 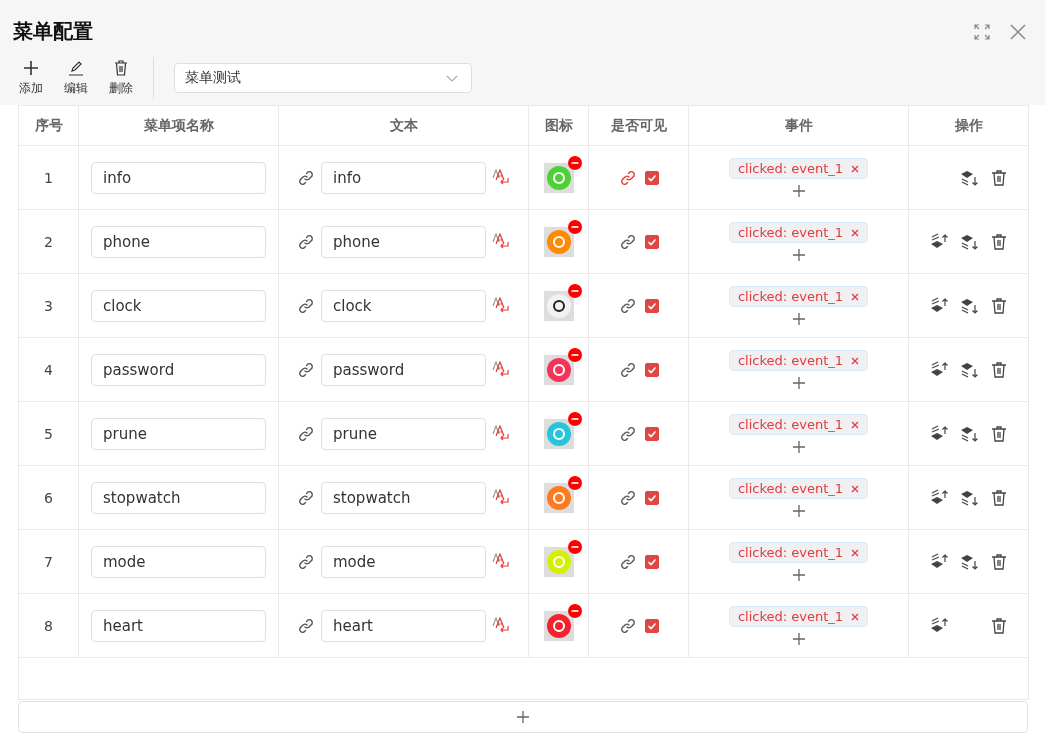 I want to click on name-input: prune, so click(x=178, y=433).